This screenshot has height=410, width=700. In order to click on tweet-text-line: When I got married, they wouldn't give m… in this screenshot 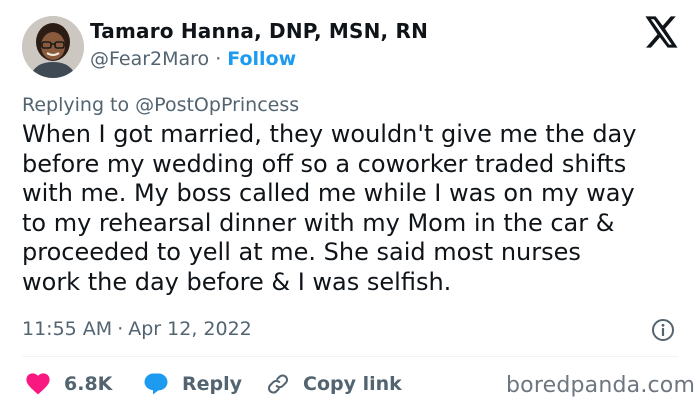, I will do `click(329, 134)`.